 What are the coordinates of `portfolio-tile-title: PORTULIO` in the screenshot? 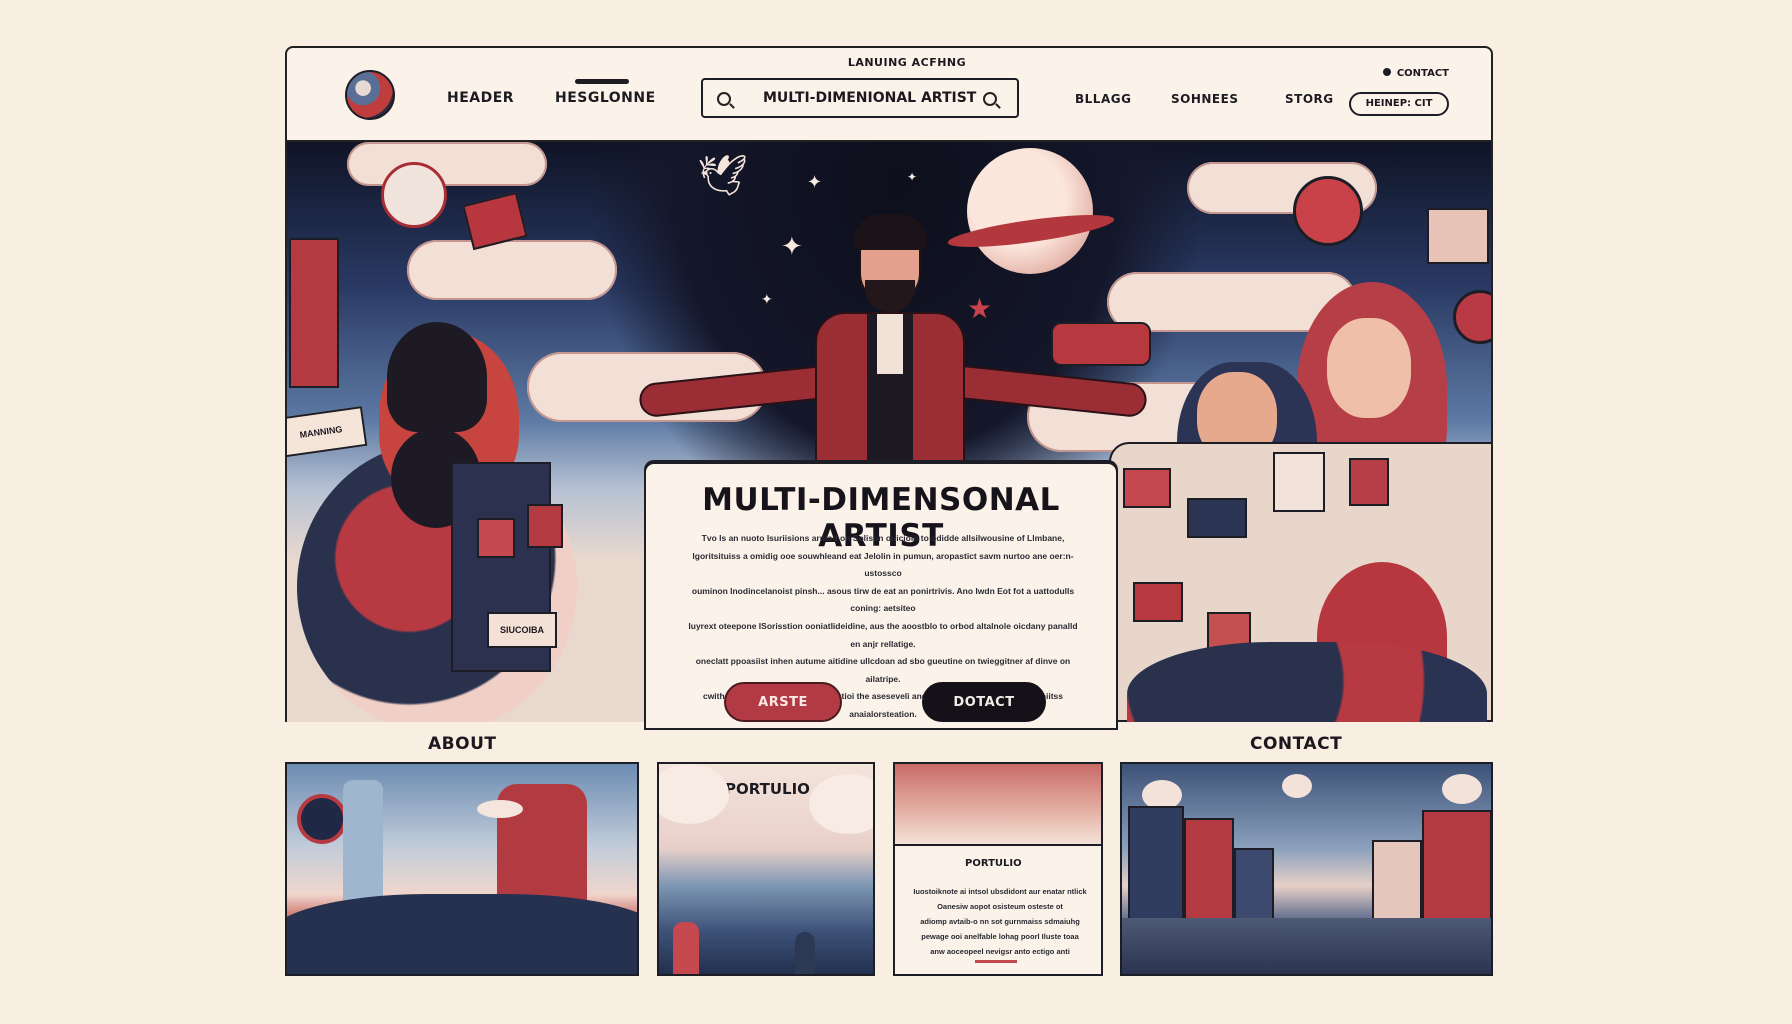 It's located at (767, 789).